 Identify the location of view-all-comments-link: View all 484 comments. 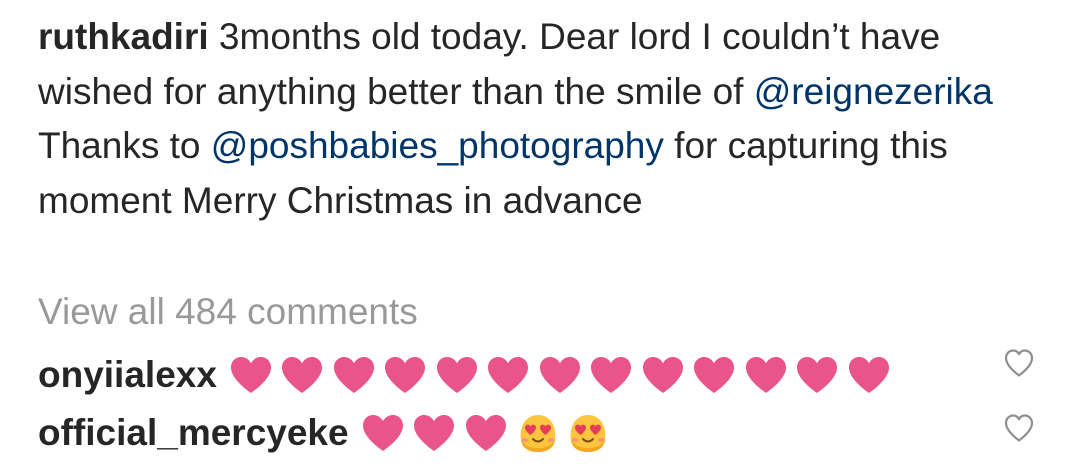
(228, 312).